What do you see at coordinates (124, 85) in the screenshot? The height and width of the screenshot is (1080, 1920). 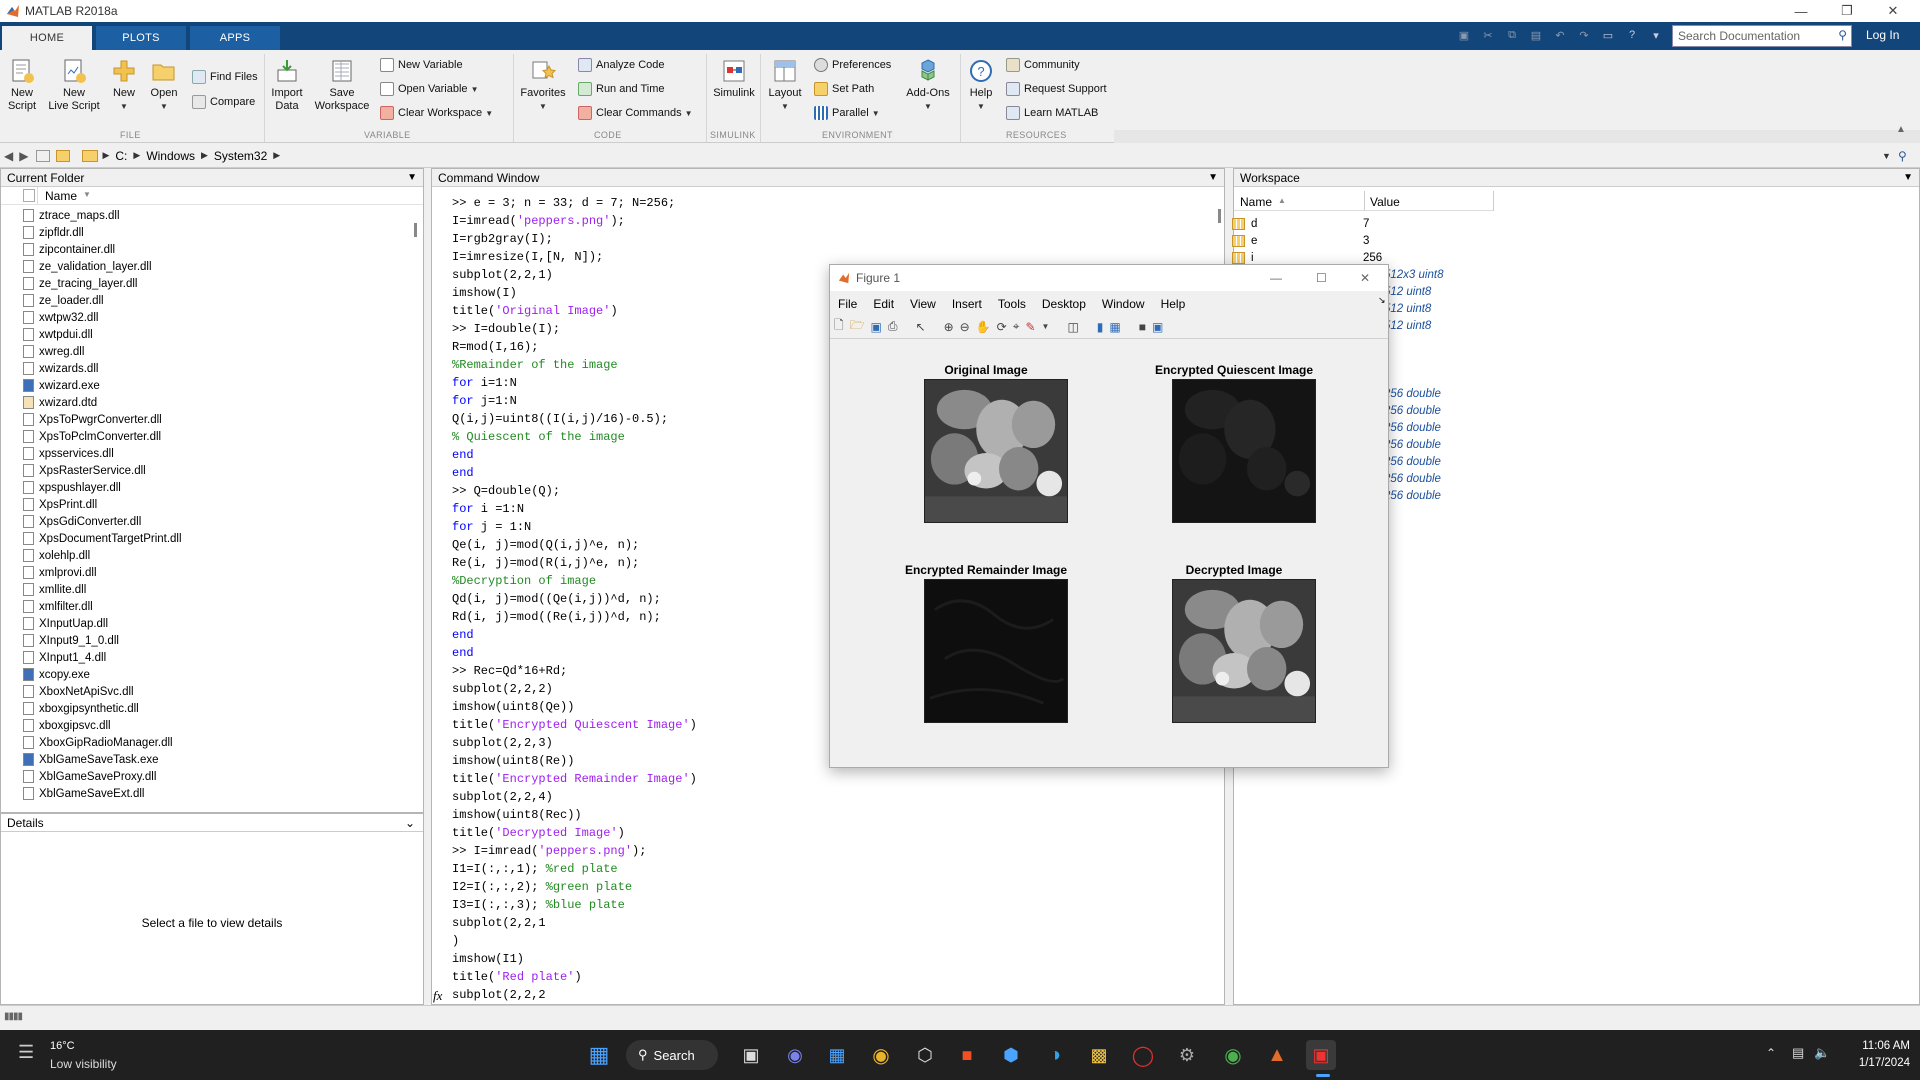 I see `new-button: New ▼` at bounding box center [124, 85].